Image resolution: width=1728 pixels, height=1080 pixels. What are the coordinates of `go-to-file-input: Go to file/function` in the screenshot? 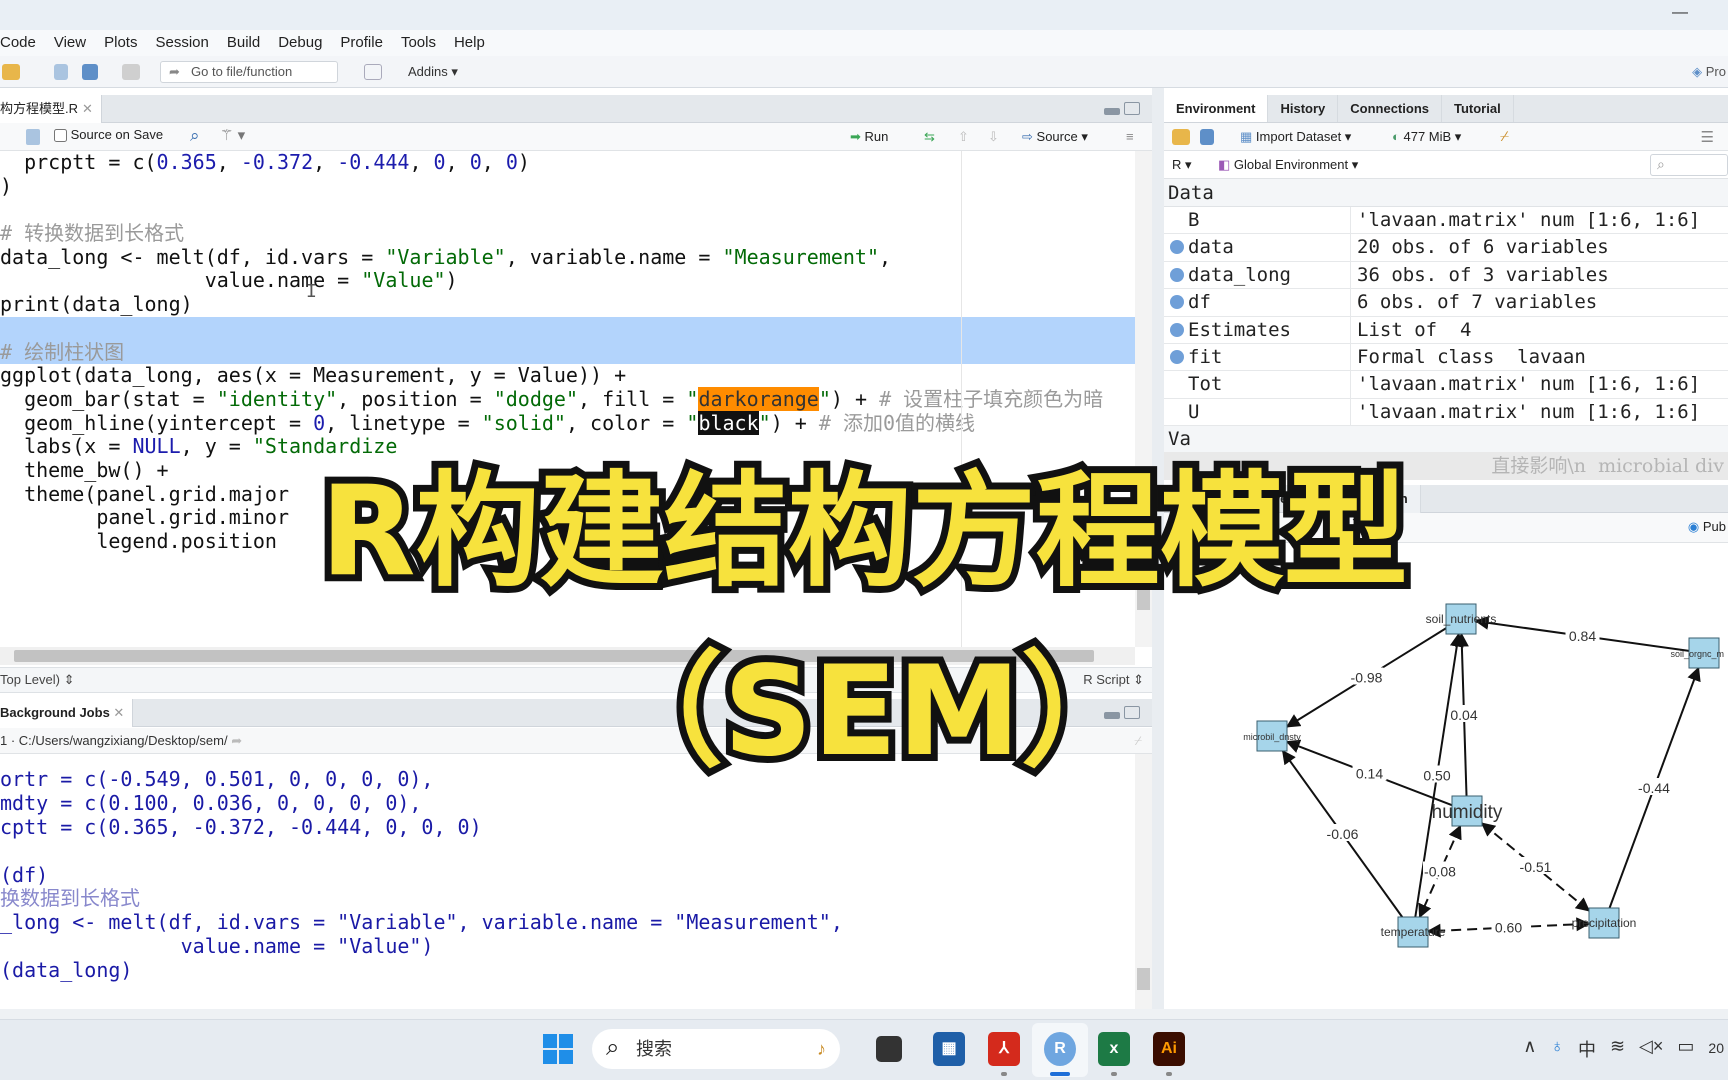 It's located at (249, 72).